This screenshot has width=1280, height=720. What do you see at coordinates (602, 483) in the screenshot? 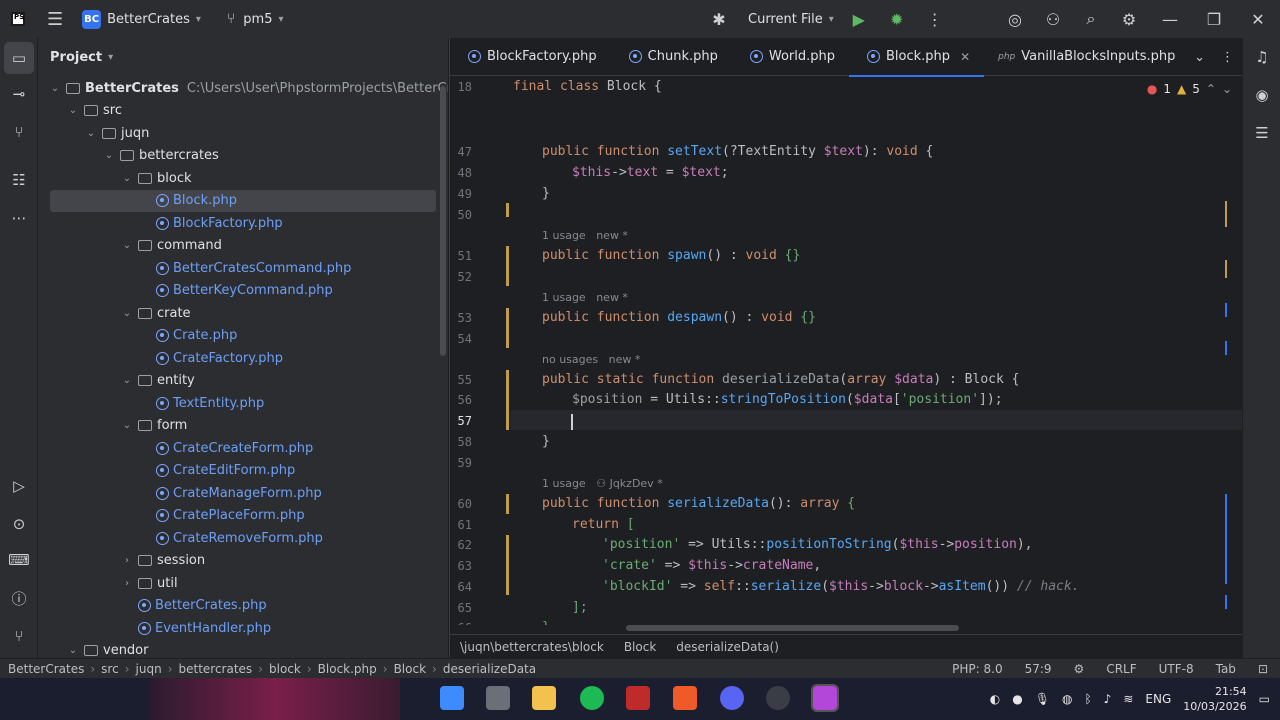
I see `usage-hint: 1 usage ⚇ JqkzDev *` at bounding box center [602, 483].